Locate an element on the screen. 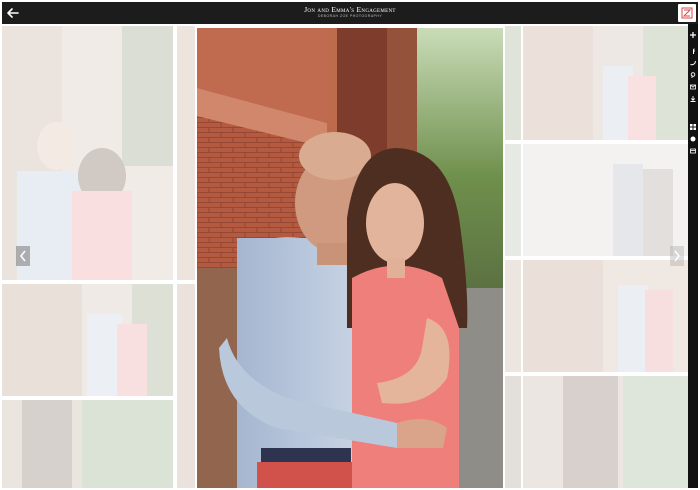 Image resolution: width=700 pixels, height=490 pixels. pinterest-icon is located at coordinates (693, 75).